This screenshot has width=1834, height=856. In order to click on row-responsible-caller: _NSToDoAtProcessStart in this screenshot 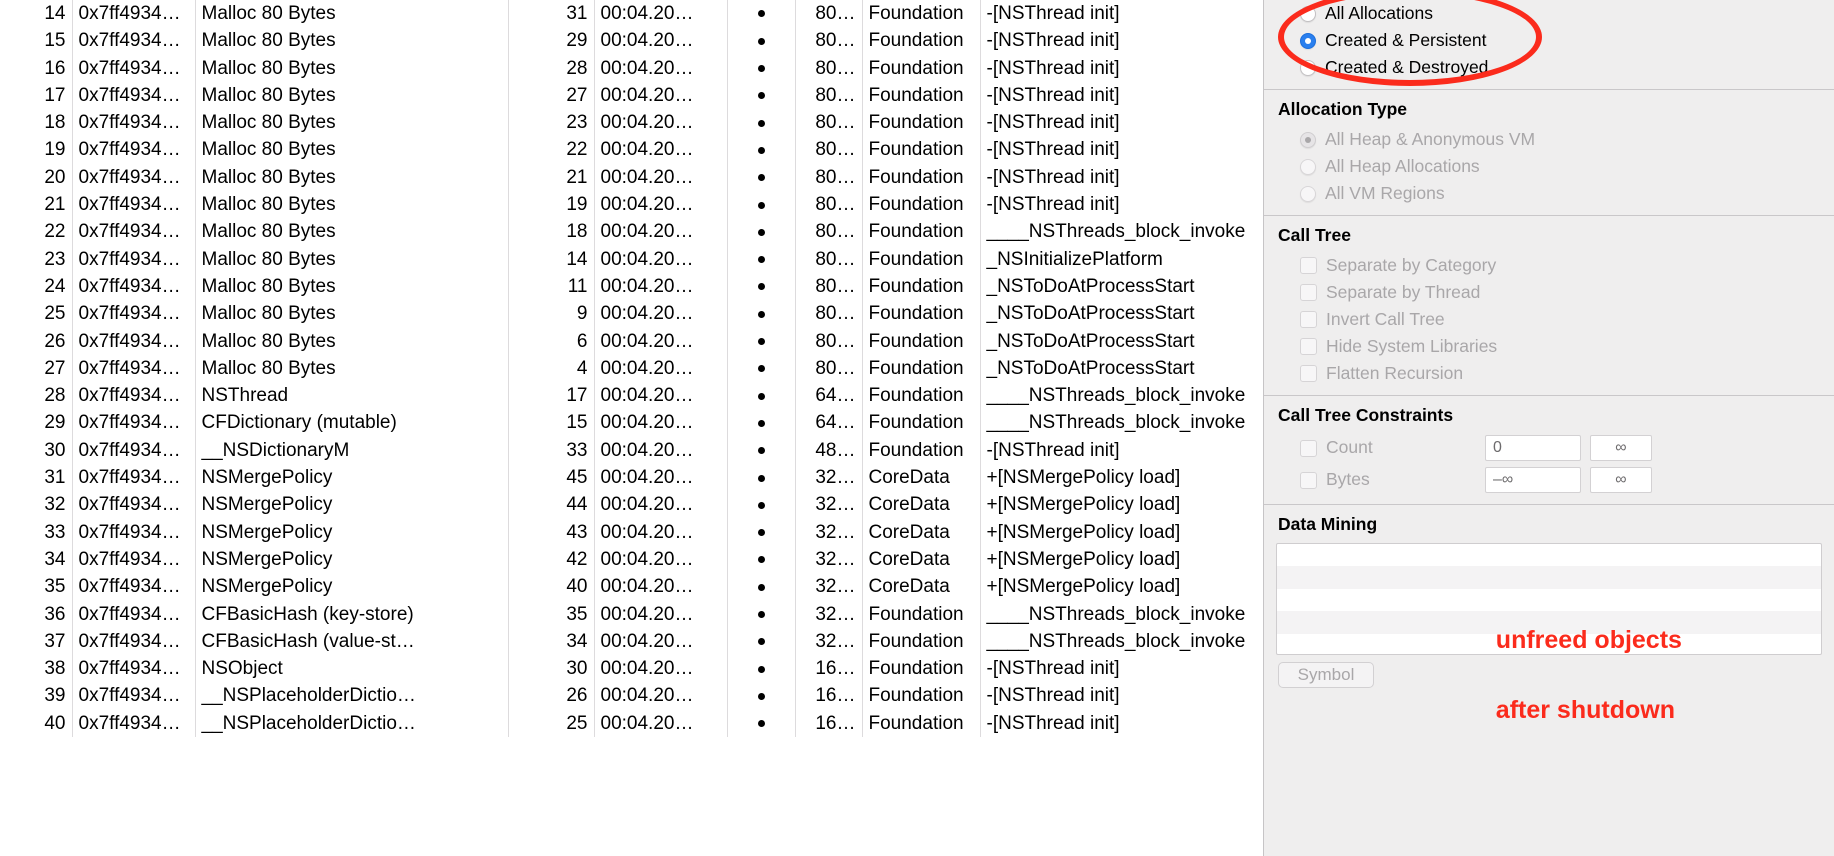, I will do `click(1121, 368)`.